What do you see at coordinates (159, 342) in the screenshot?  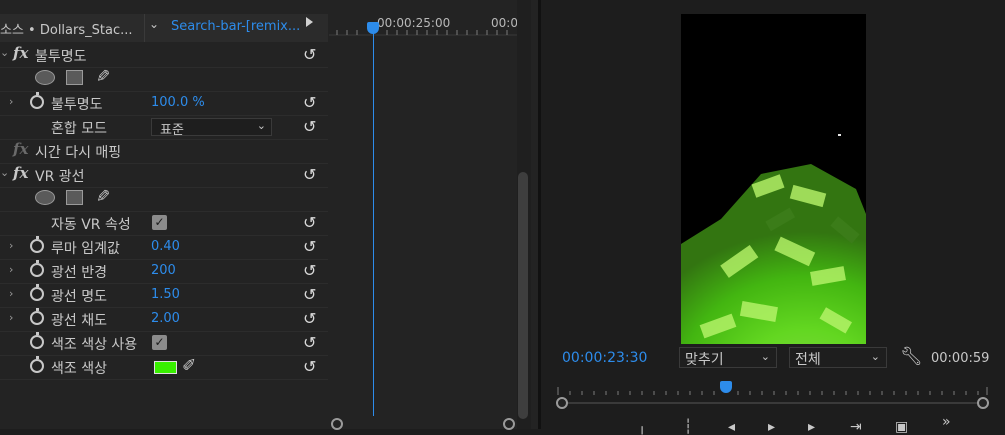 I see `use-tint-checkbox: ✓` at bounding box center [159, 342].